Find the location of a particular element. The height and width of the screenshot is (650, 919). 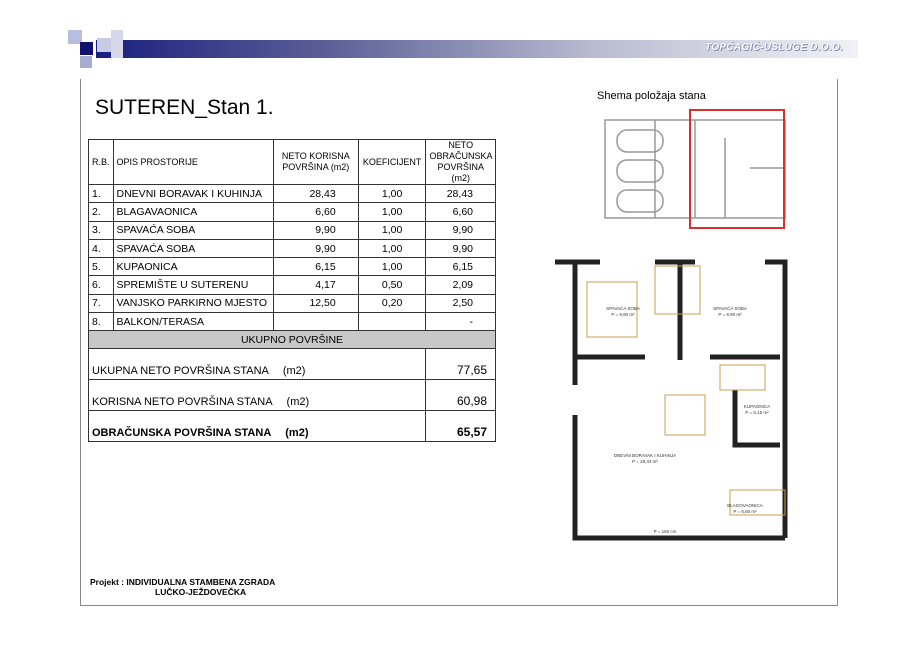

summary-label: KORISNA NETO POVRŠINA STANA is located at coordinates (182, 402).